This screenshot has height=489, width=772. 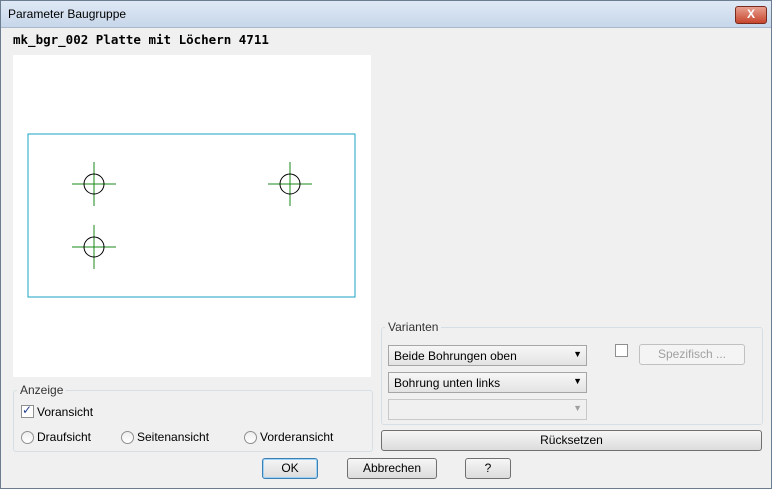 What do you see at coordinates (487, 409) in the screenshot?
I see `variant-select-3: ▼` at bounding box center [487, 409].